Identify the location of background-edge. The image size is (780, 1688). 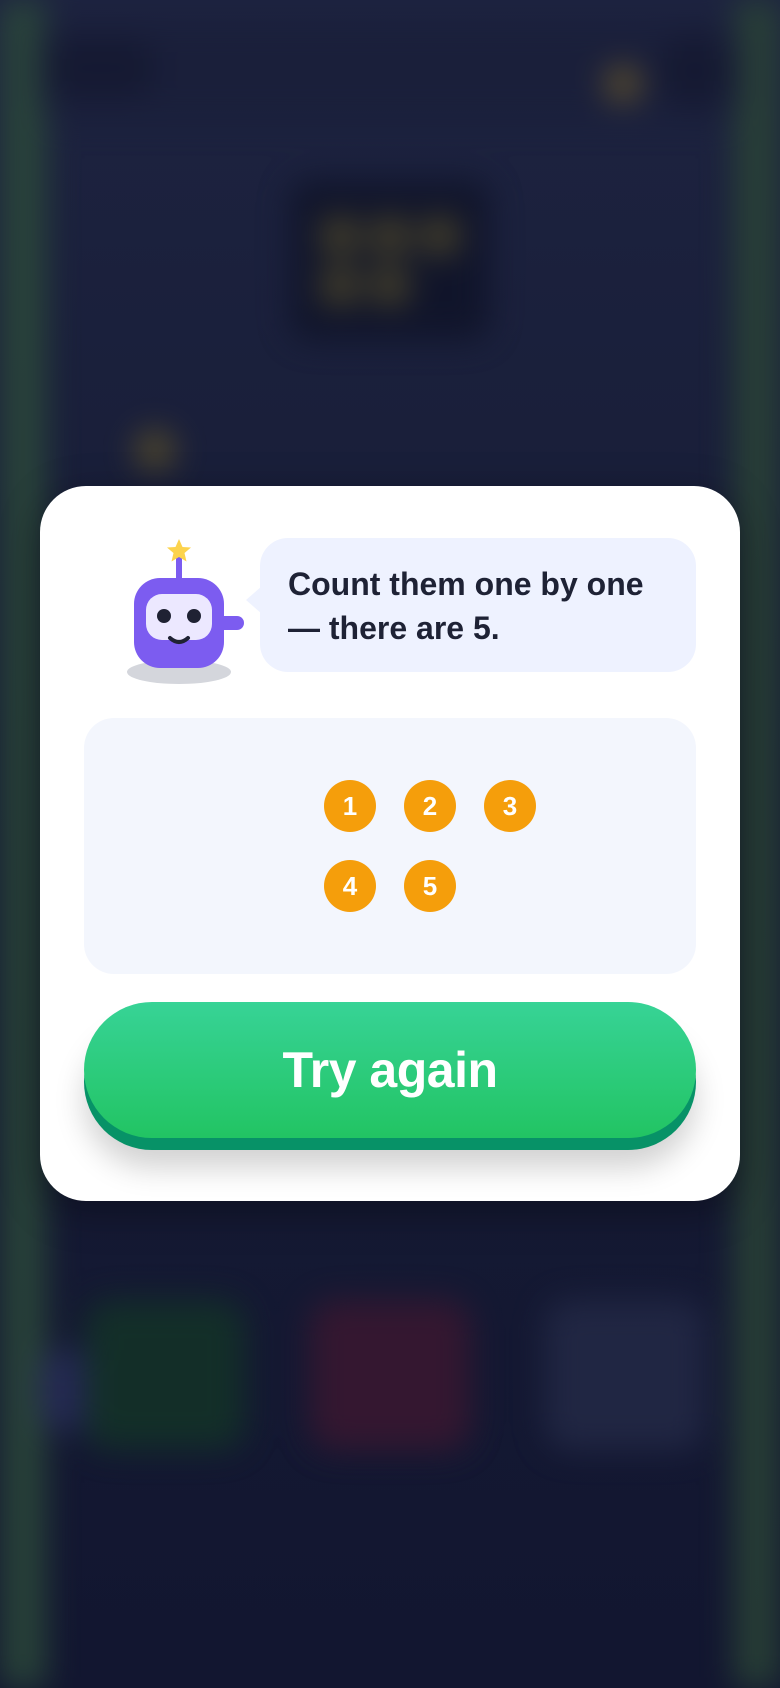
(757, 844).